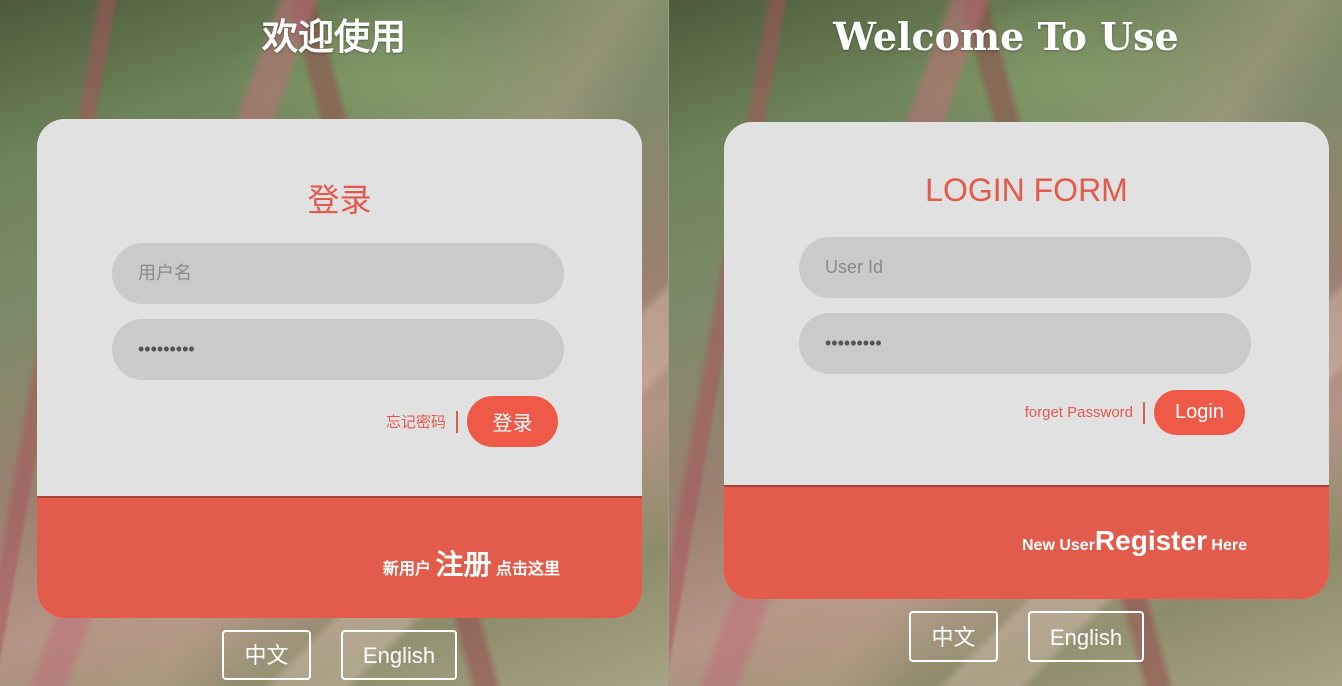  What do you see at coordinates (1026, 190) in the screenshot?
I see `form-title: LOGIN FORM` at bounding box center [1026, 190].